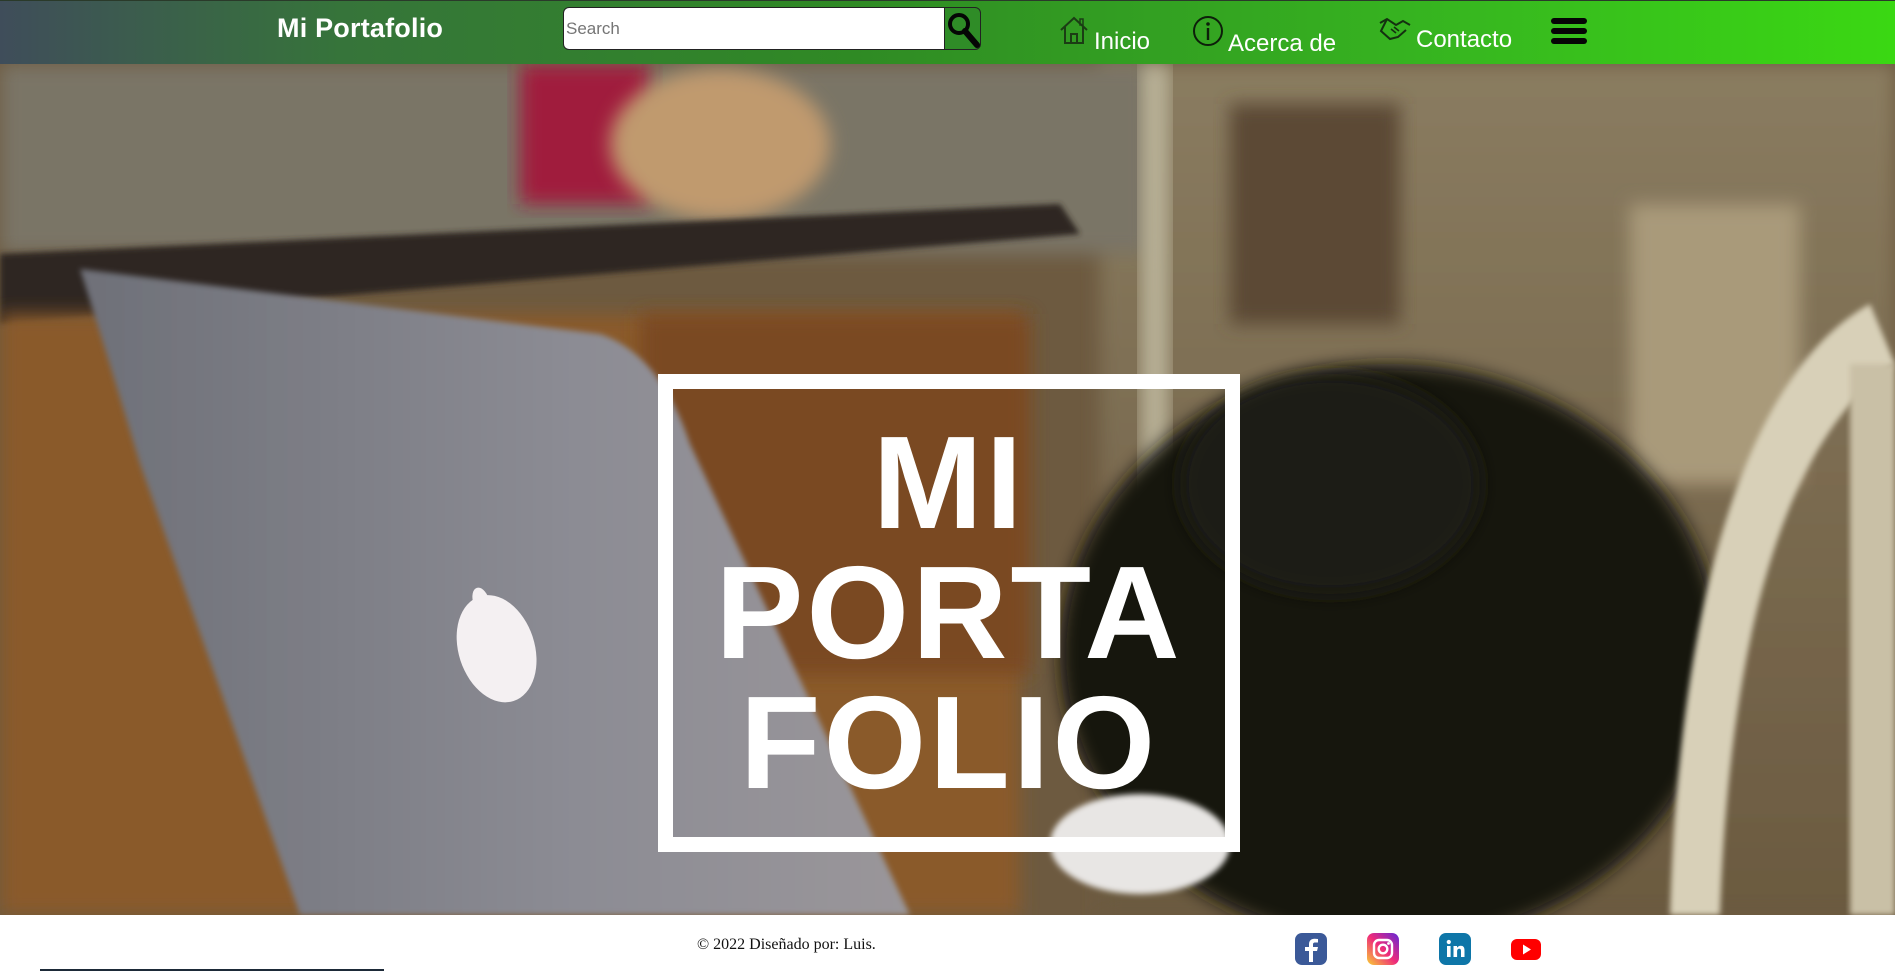  What do you see at coordinates (786, 944) in the screenshot?
I see `copyright-text: © 2022 Diseñado por: Luis.` at bounding box center [786, 944].